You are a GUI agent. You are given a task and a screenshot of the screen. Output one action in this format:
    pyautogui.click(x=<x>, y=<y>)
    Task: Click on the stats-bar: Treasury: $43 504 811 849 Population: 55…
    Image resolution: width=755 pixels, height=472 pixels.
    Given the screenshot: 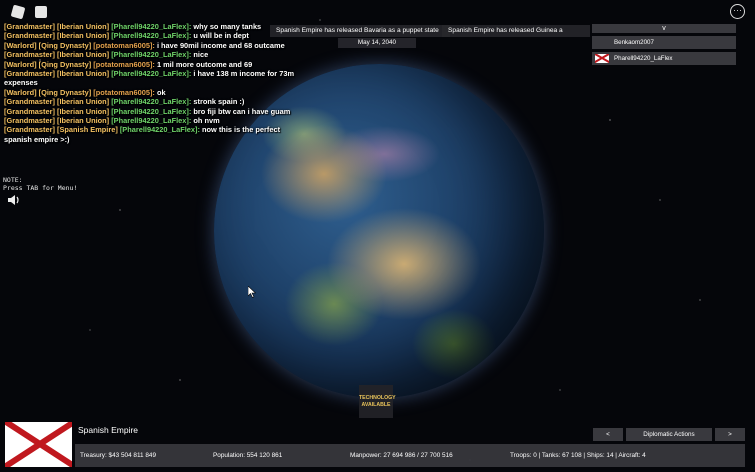 What is the action you would take?
    pyautogui.click(x=410, y=455)
    